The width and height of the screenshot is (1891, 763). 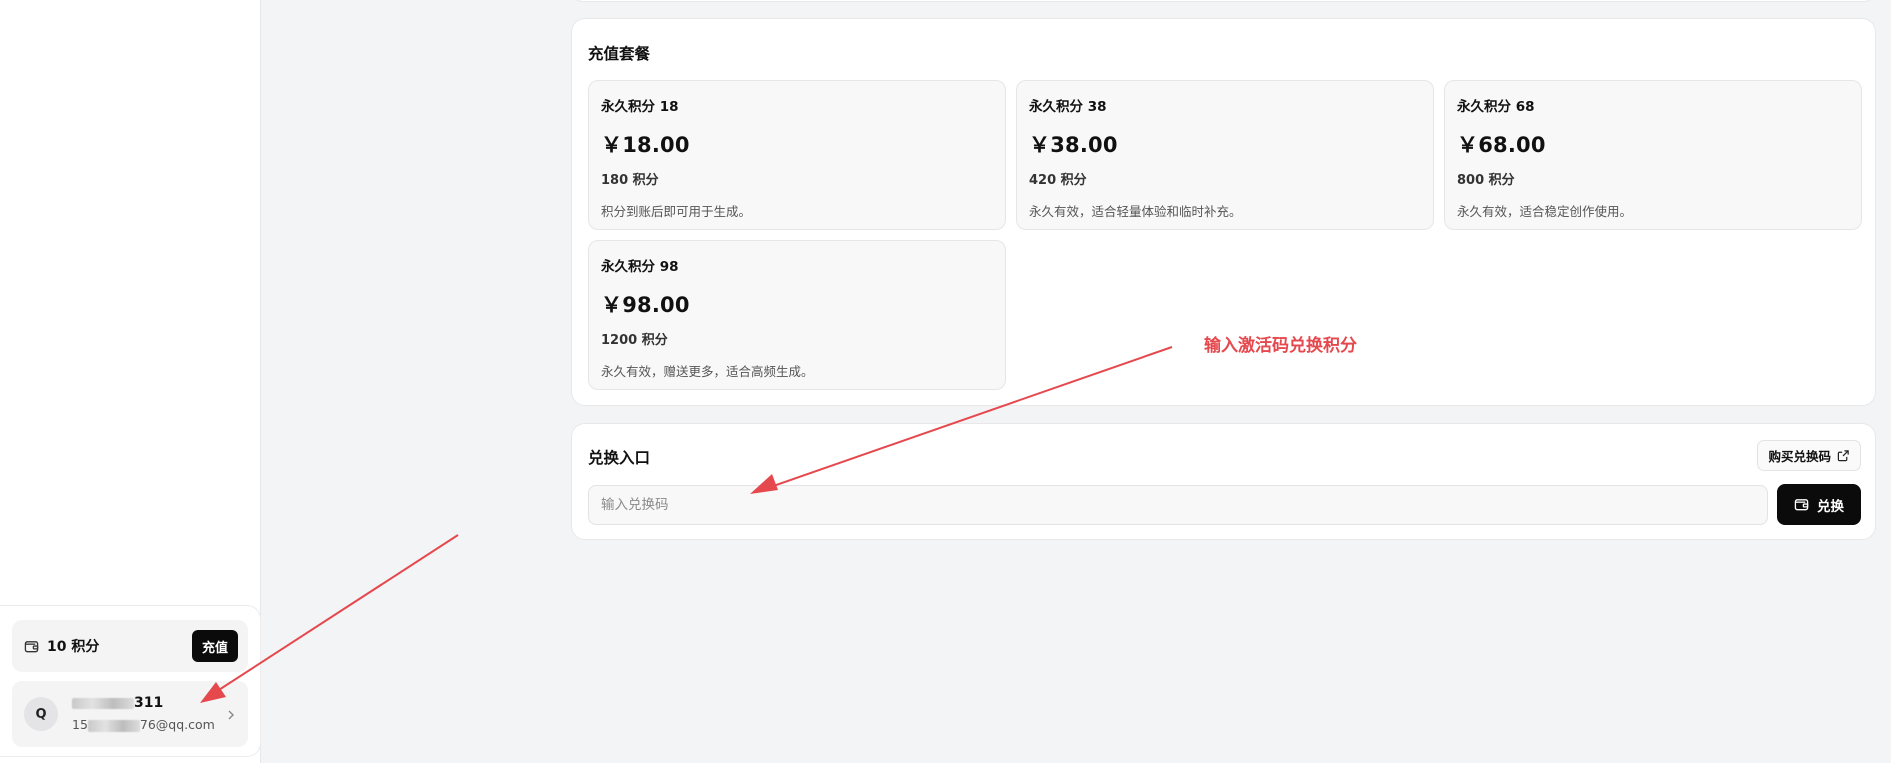 I want to click on redeem-button-label: 兑换, so click(x=1830, y=506).